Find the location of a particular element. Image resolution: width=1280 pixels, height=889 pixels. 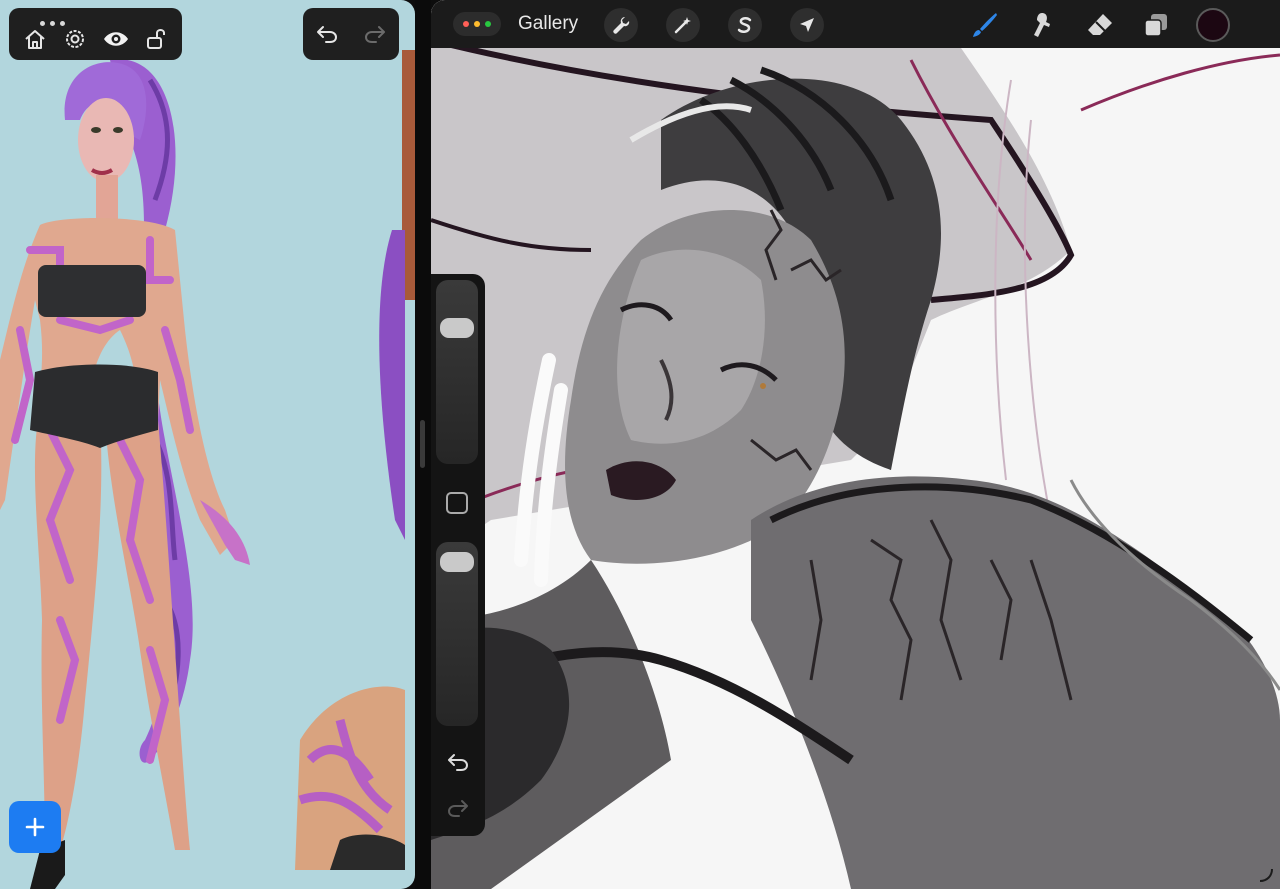

add-button: + is located at coordinates (35, 827).